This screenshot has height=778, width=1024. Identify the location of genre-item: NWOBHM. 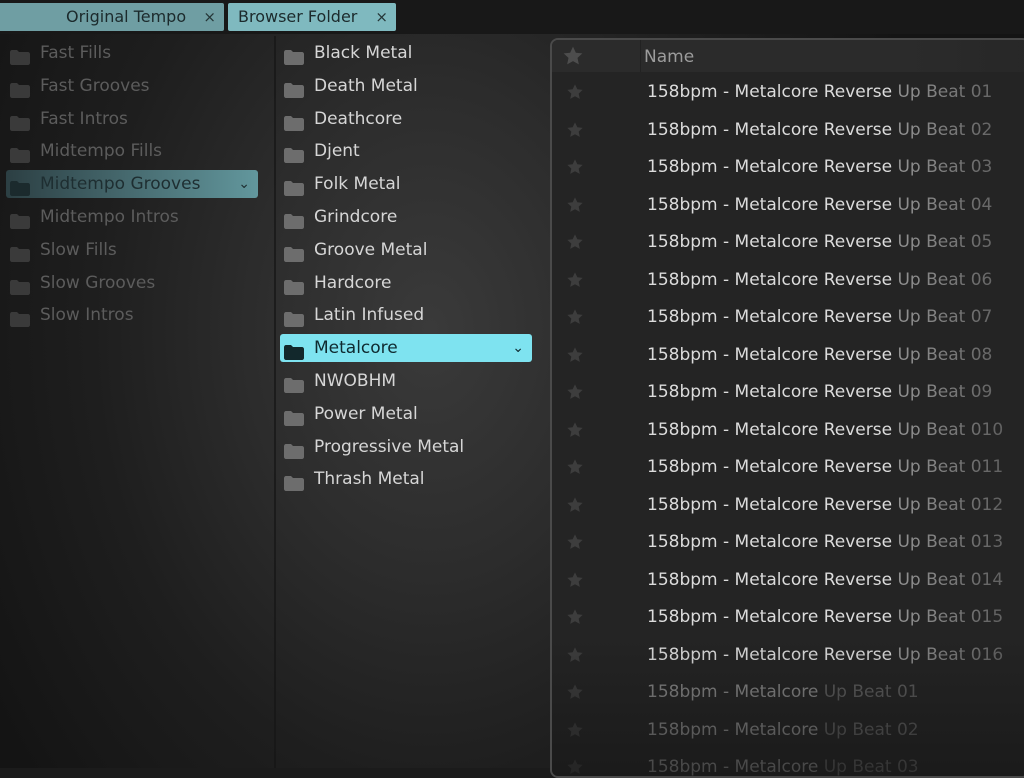
(406, 381).